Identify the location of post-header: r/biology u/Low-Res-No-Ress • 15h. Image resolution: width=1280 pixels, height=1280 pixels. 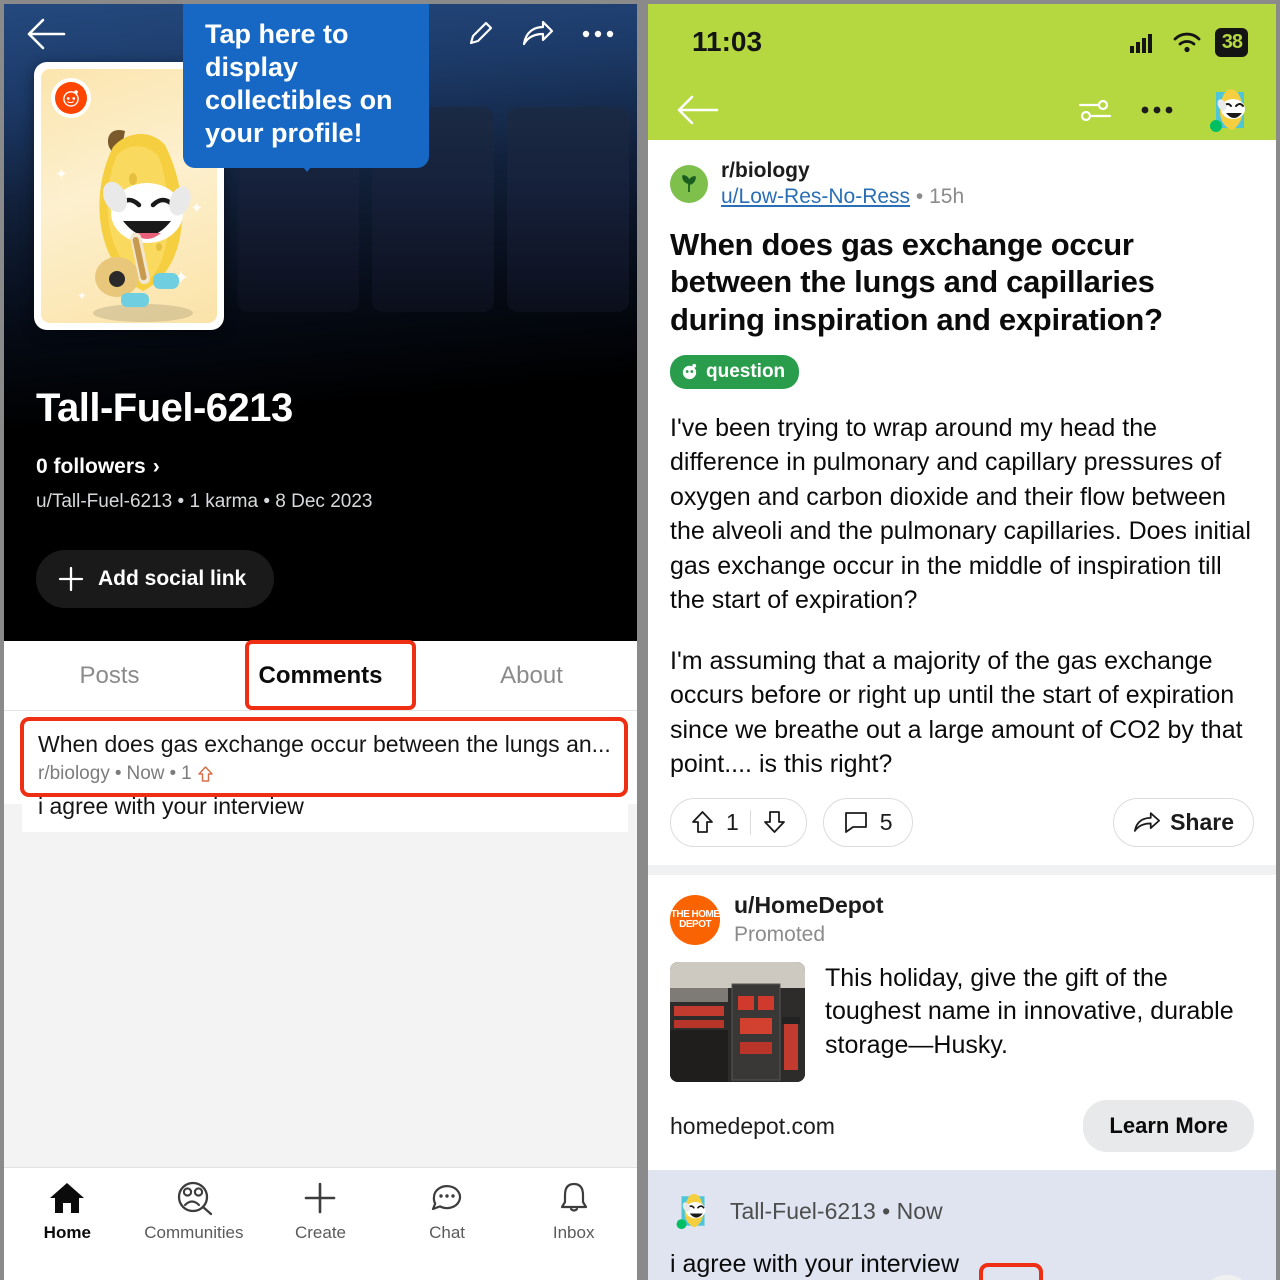
(962, 184).